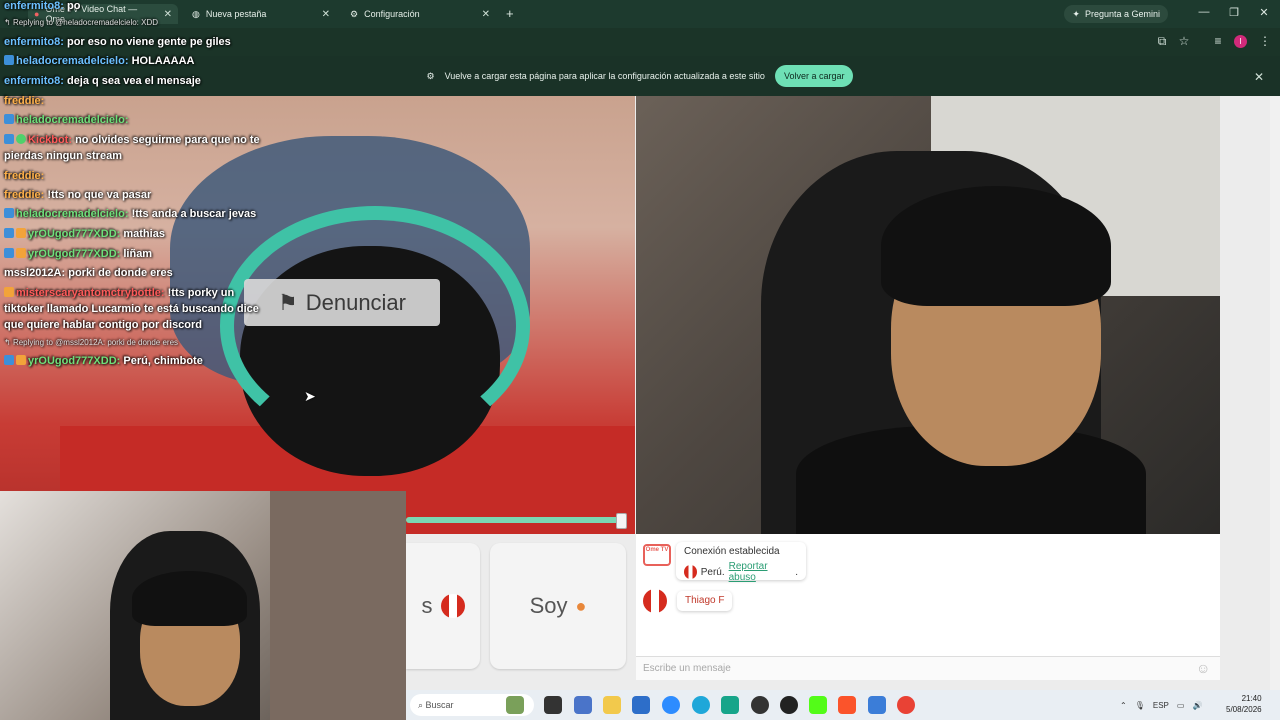  I want to click on menu-icon: ⋮, so click(1265, 41).